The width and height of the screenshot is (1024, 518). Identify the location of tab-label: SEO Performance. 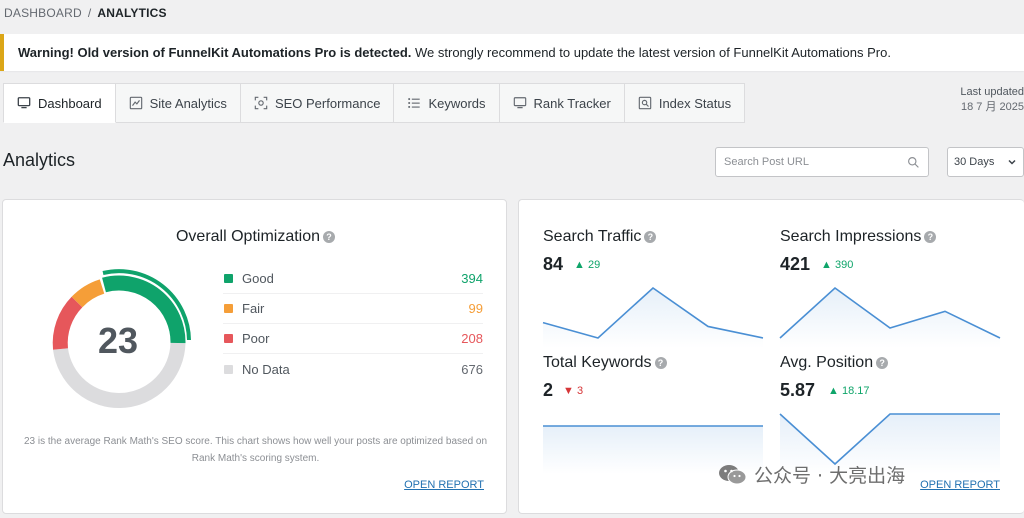
(327, 103).